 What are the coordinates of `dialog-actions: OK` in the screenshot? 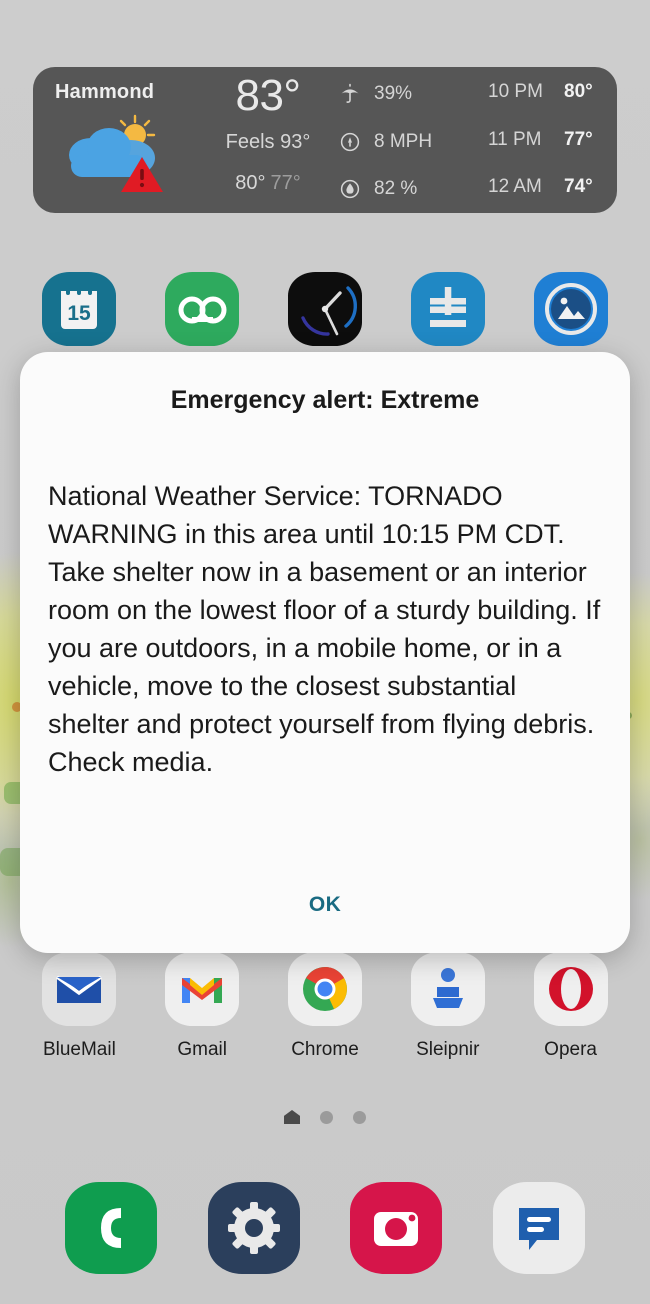 It's located at (325, 905).